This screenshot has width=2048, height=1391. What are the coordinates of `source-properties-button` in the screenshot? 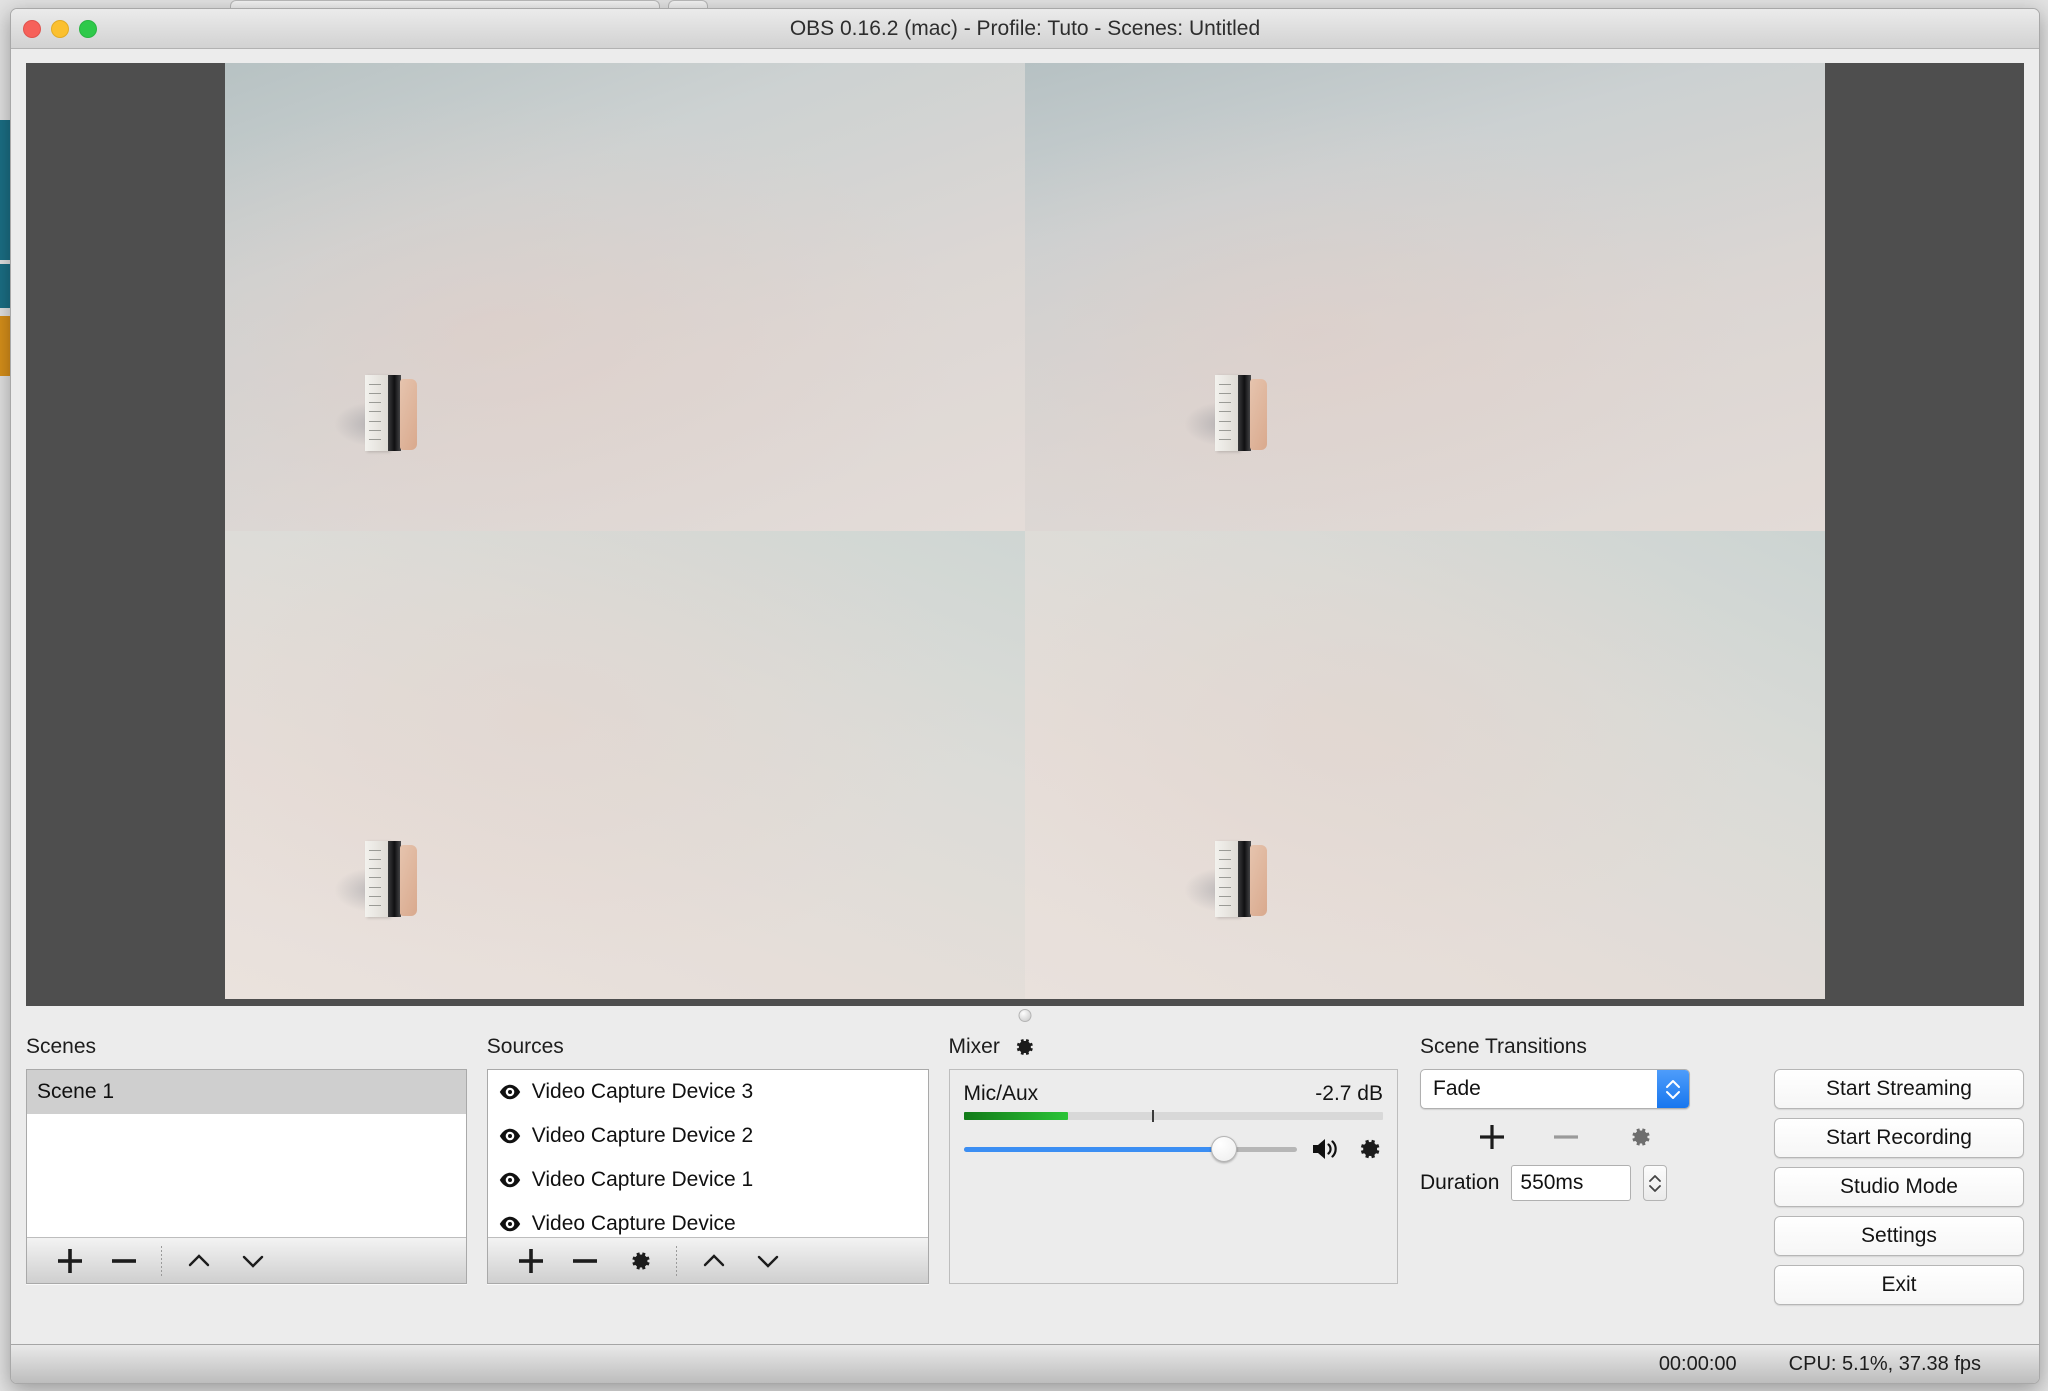 It's located at (639, 1261).